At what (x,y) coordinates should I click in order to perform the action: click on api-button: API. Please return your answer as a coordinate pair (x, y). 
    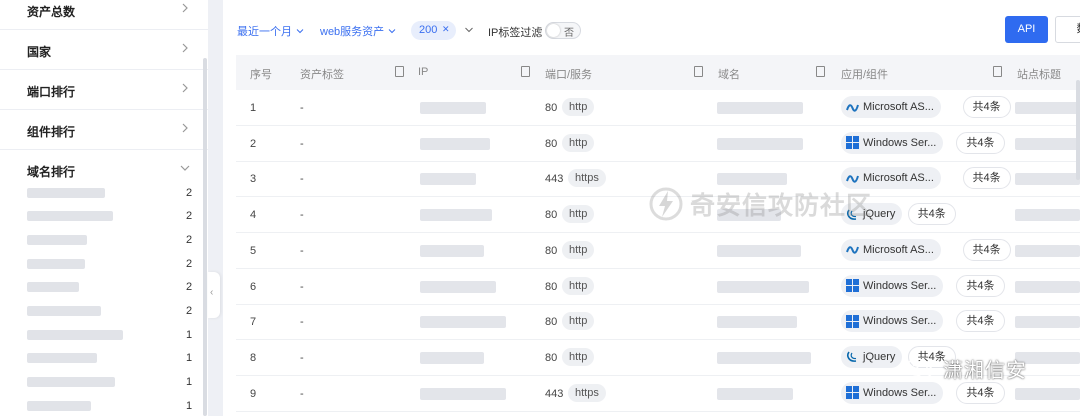
    Looking at the image, I should click on (1026, 29).